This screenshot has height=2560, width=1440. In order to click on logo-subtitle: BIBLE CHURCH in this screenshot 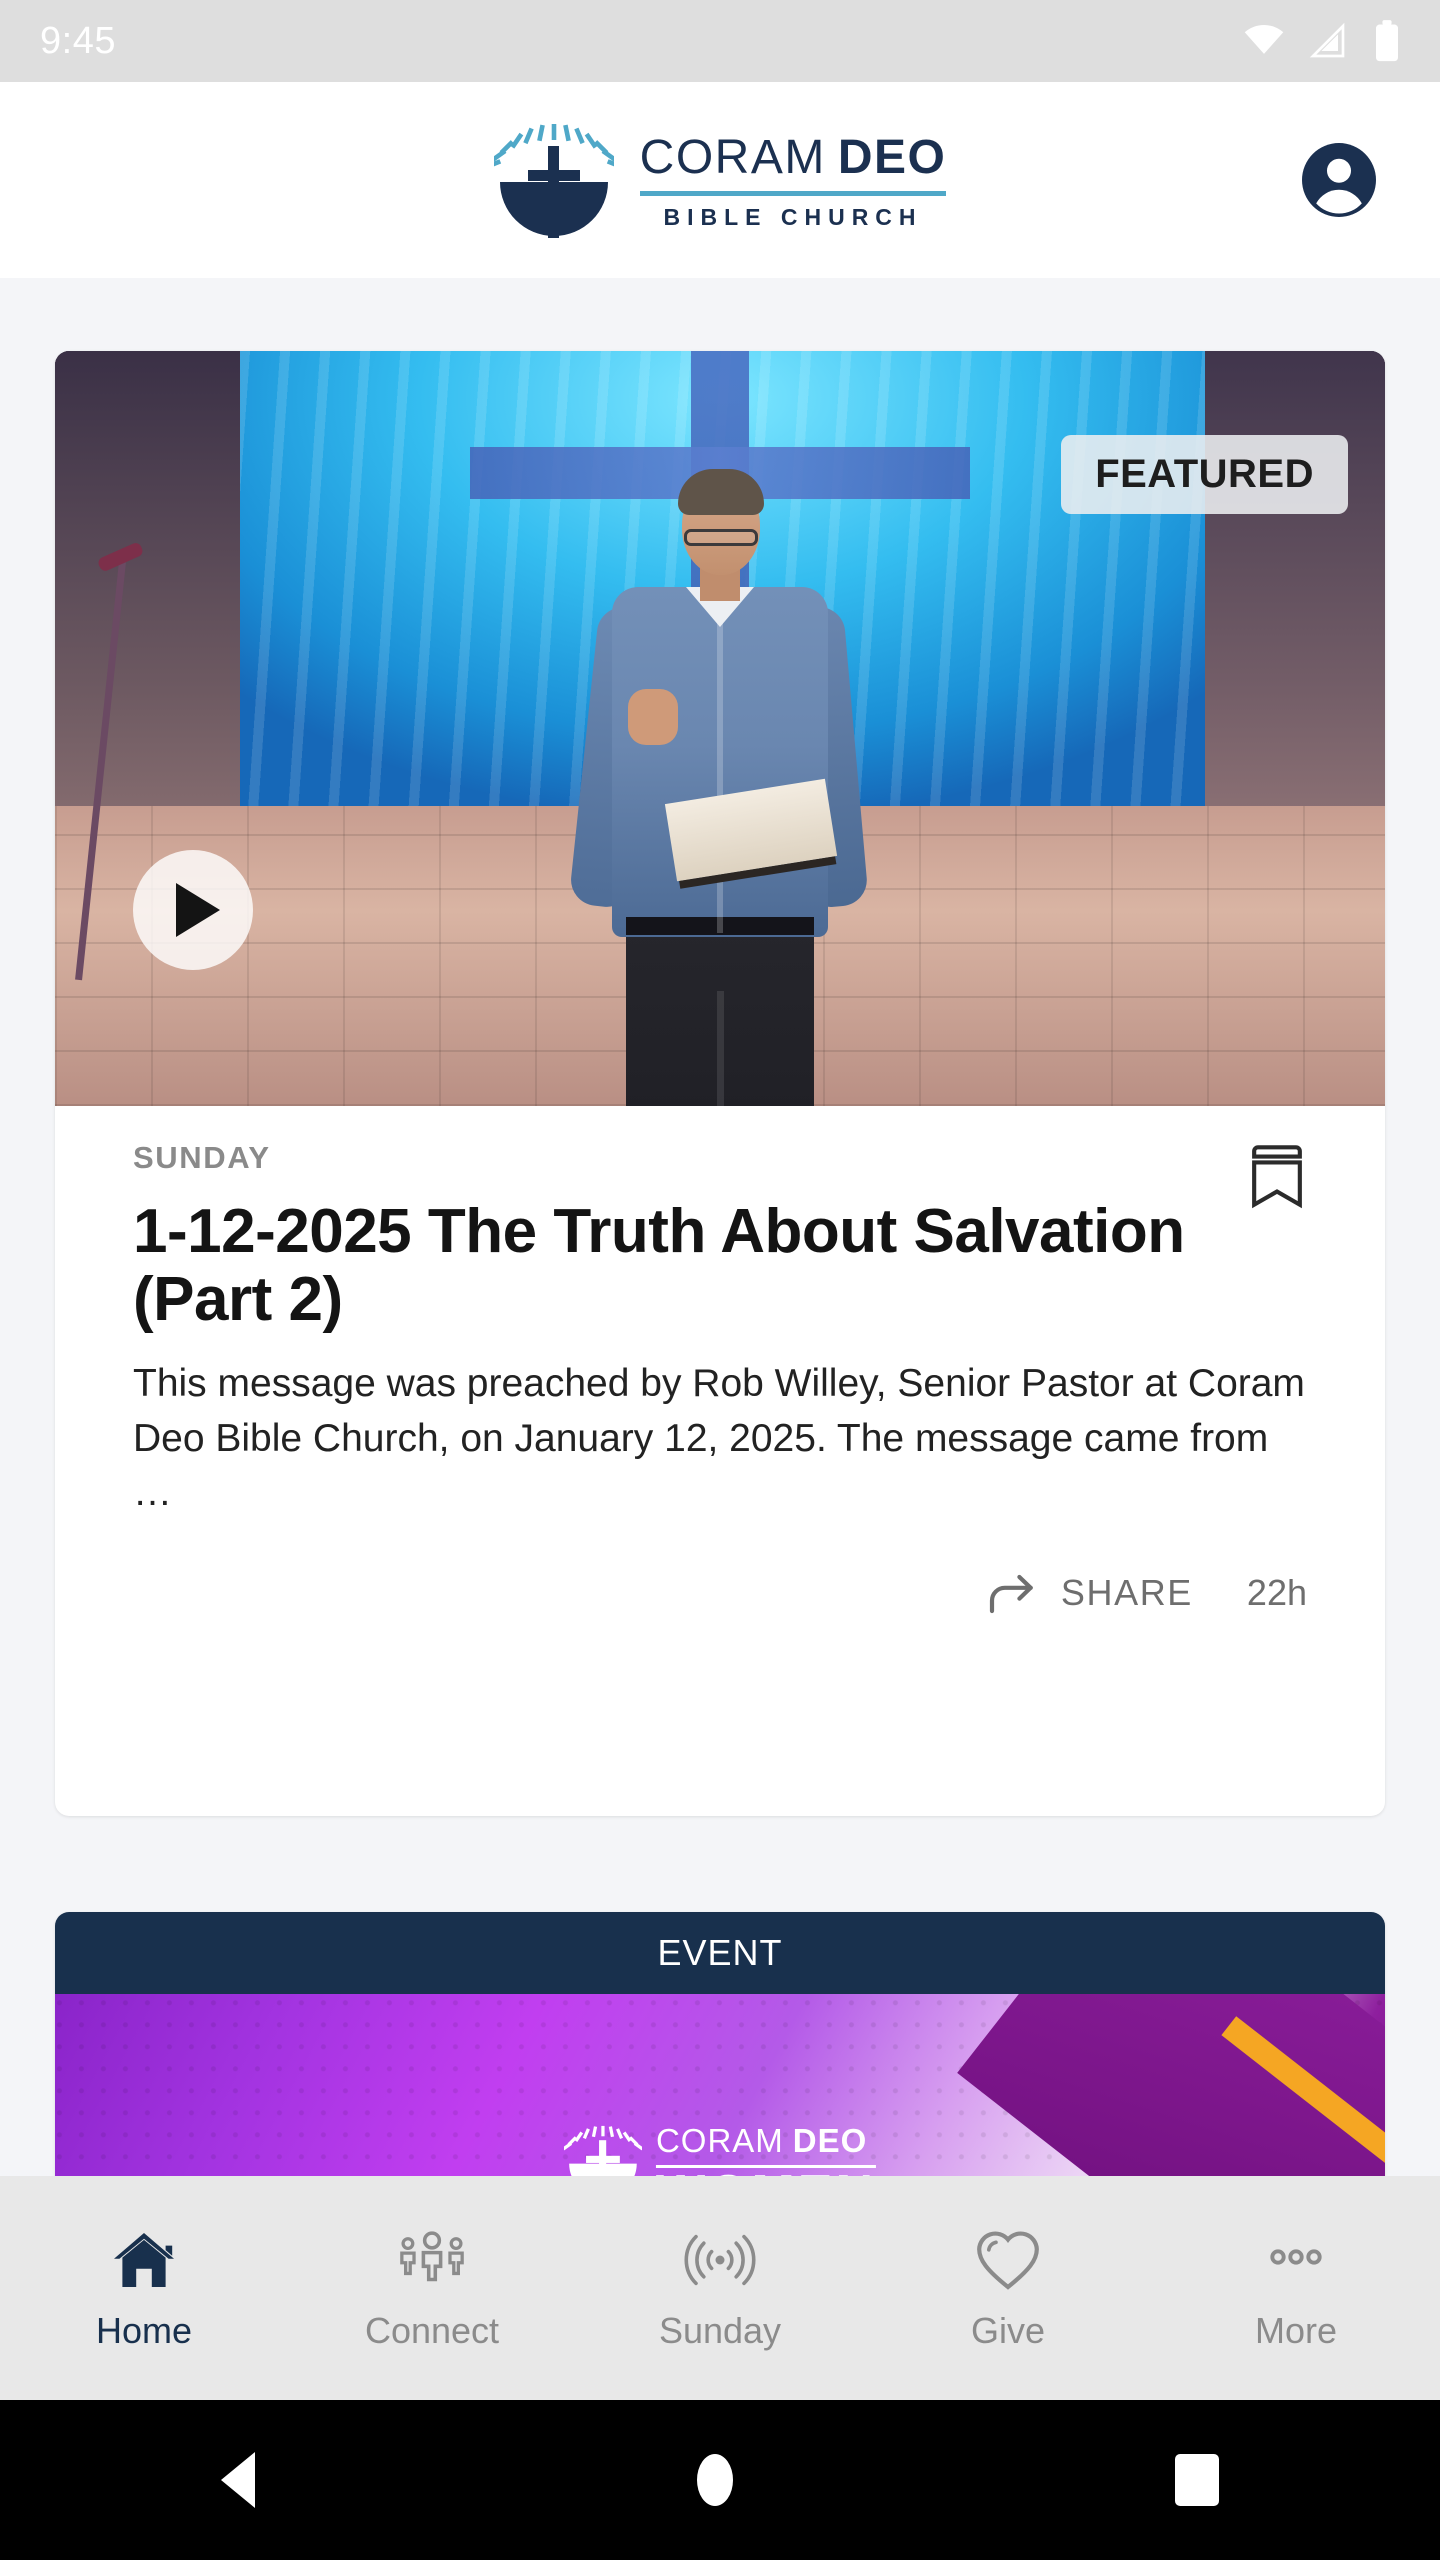, I will do `click(793, 216)`.